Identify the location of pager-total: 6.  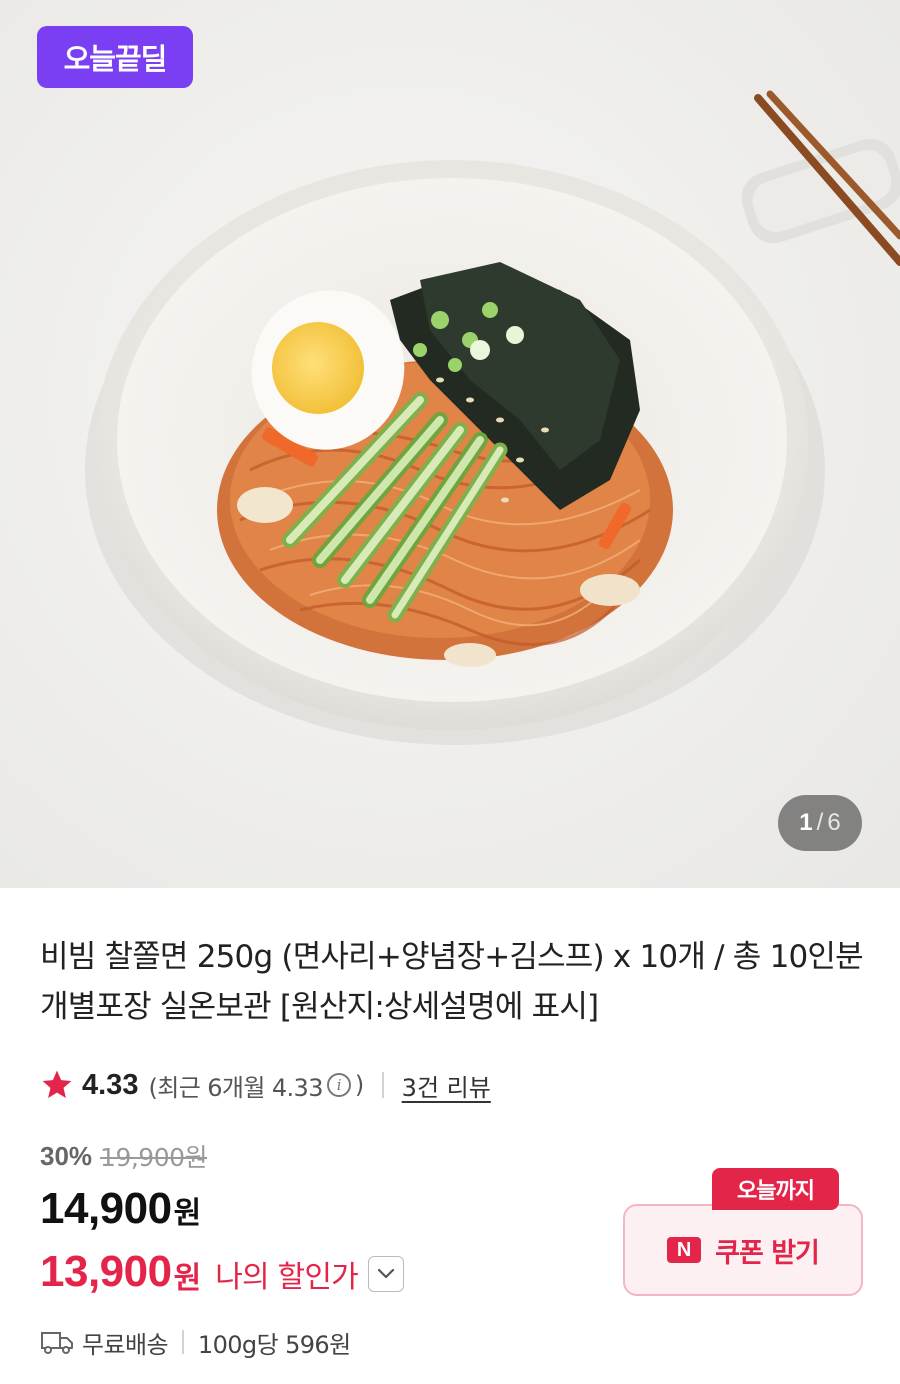
(834, 822).